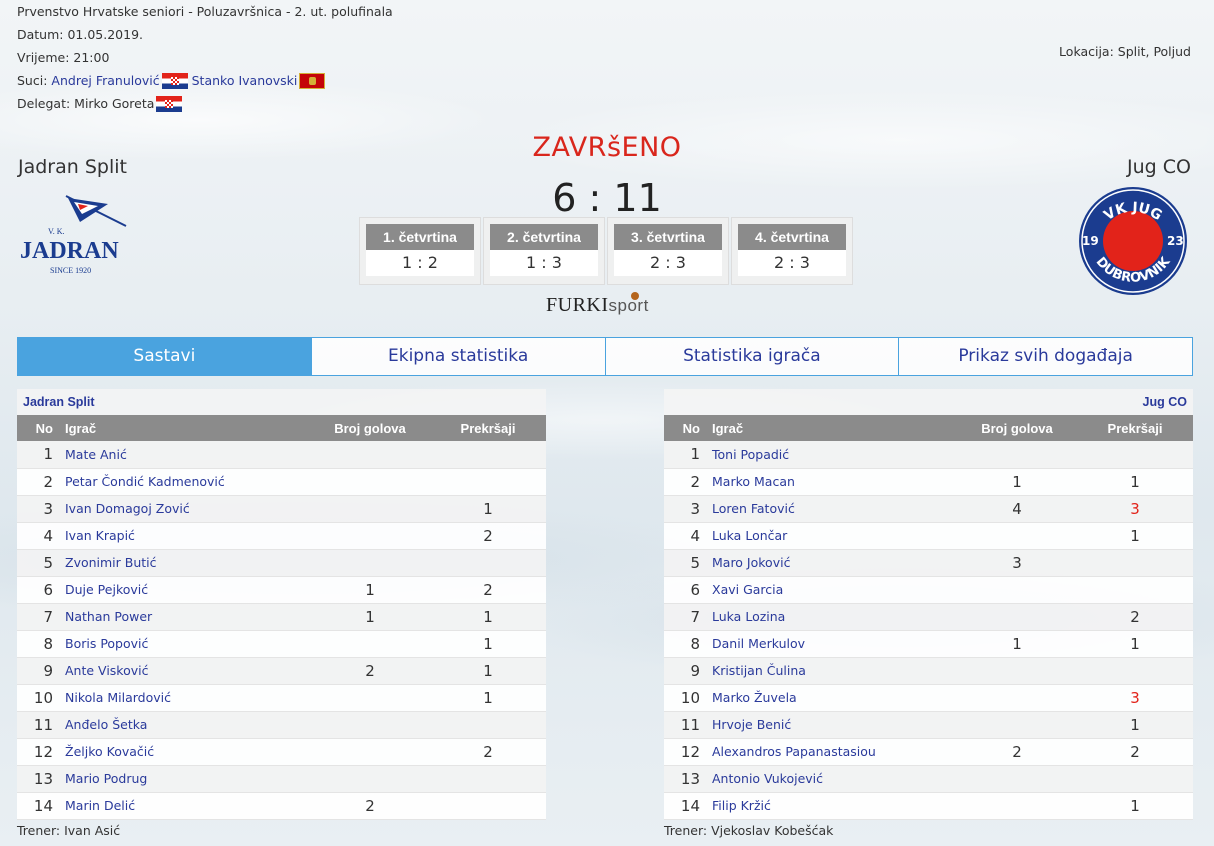 This screenshot has width=1214, height=846. I want to click on table-row: 9 Ante Visković 2 1, so click(281, 671).